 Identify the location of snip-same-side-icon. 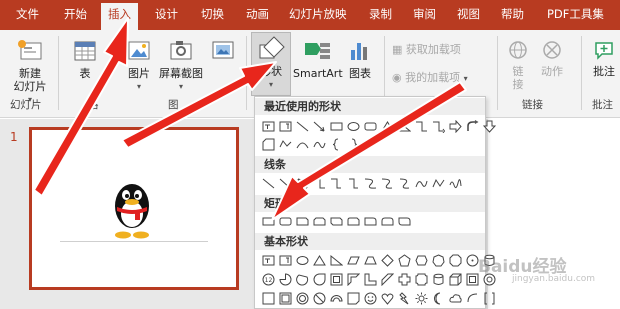
(319, 221).